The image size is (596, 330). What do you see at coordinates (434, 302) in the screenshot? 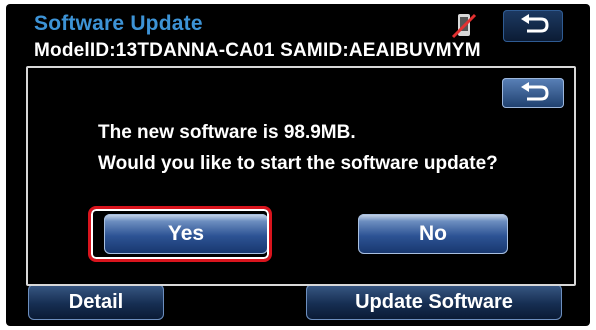
I see `update-software-button: Update Software` at bounding box center [434, 302].